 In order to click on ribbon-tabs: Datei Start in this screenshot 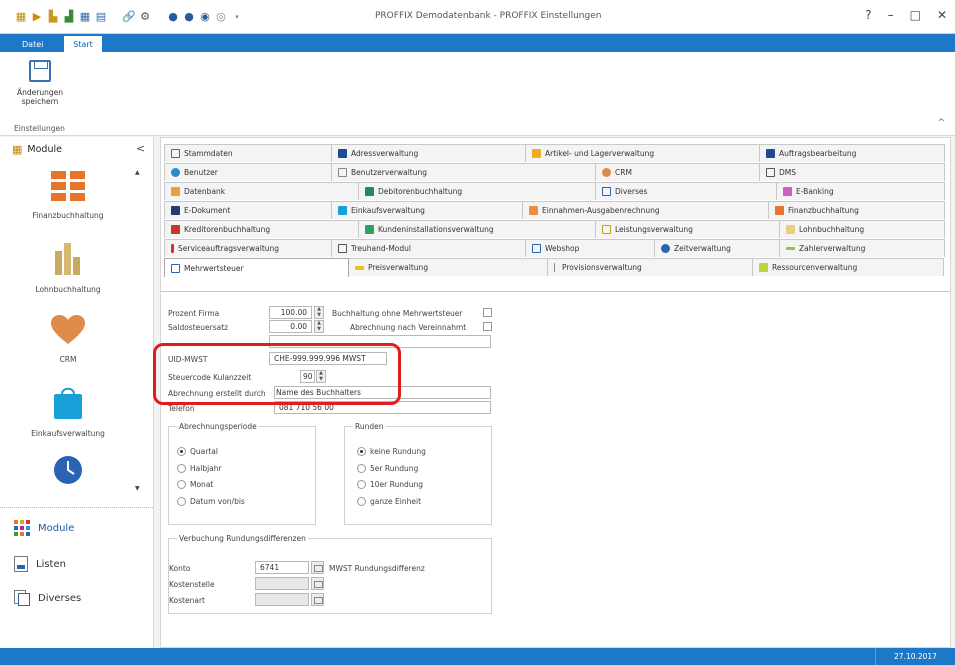, I will do `click(477, 43)`.